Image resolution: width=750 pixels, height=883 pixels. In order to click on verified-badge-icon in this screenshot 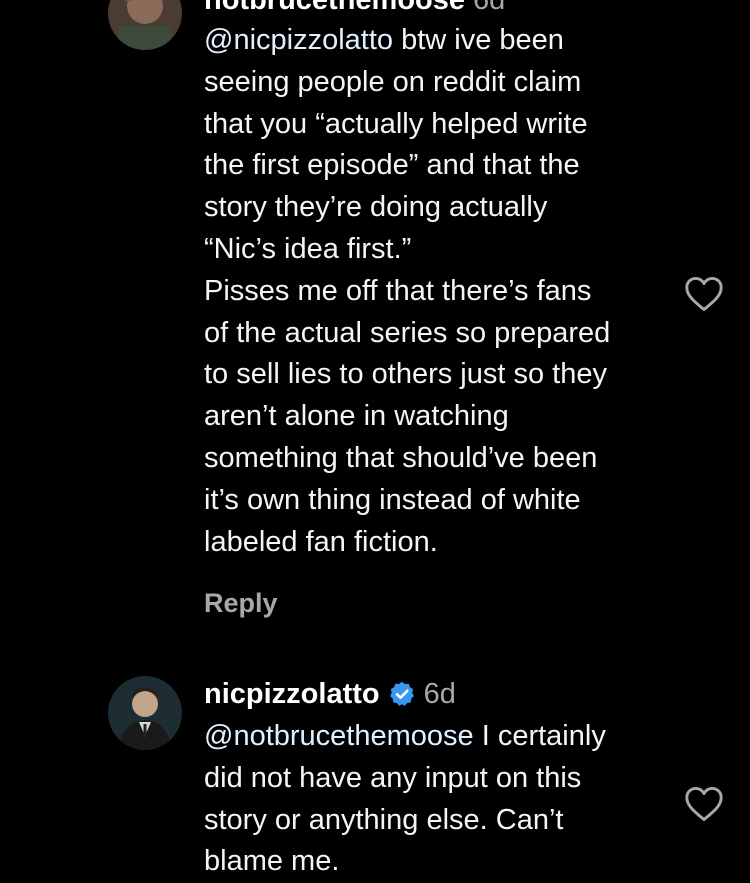, I will do `click(402, 694)`.